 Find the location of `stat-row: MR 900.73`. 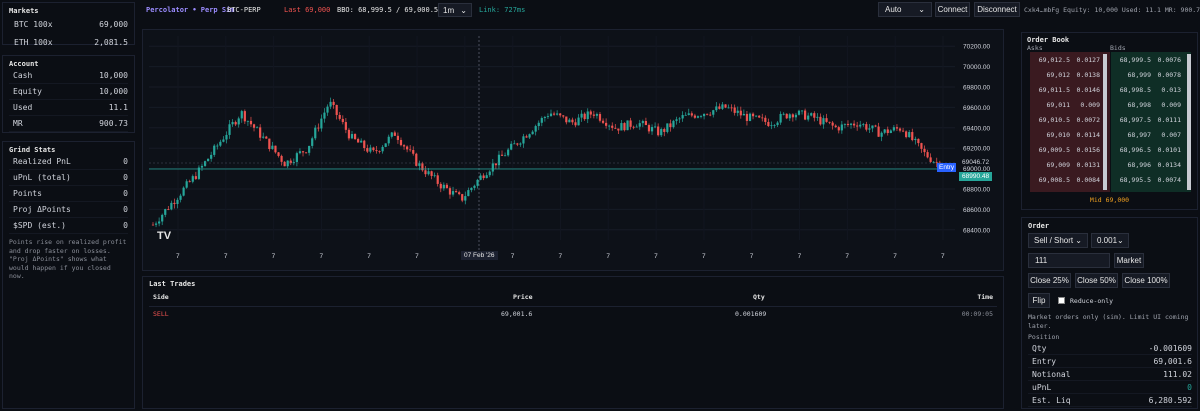

stat-row: MR 900.73 is located at coordinates (68, 124).